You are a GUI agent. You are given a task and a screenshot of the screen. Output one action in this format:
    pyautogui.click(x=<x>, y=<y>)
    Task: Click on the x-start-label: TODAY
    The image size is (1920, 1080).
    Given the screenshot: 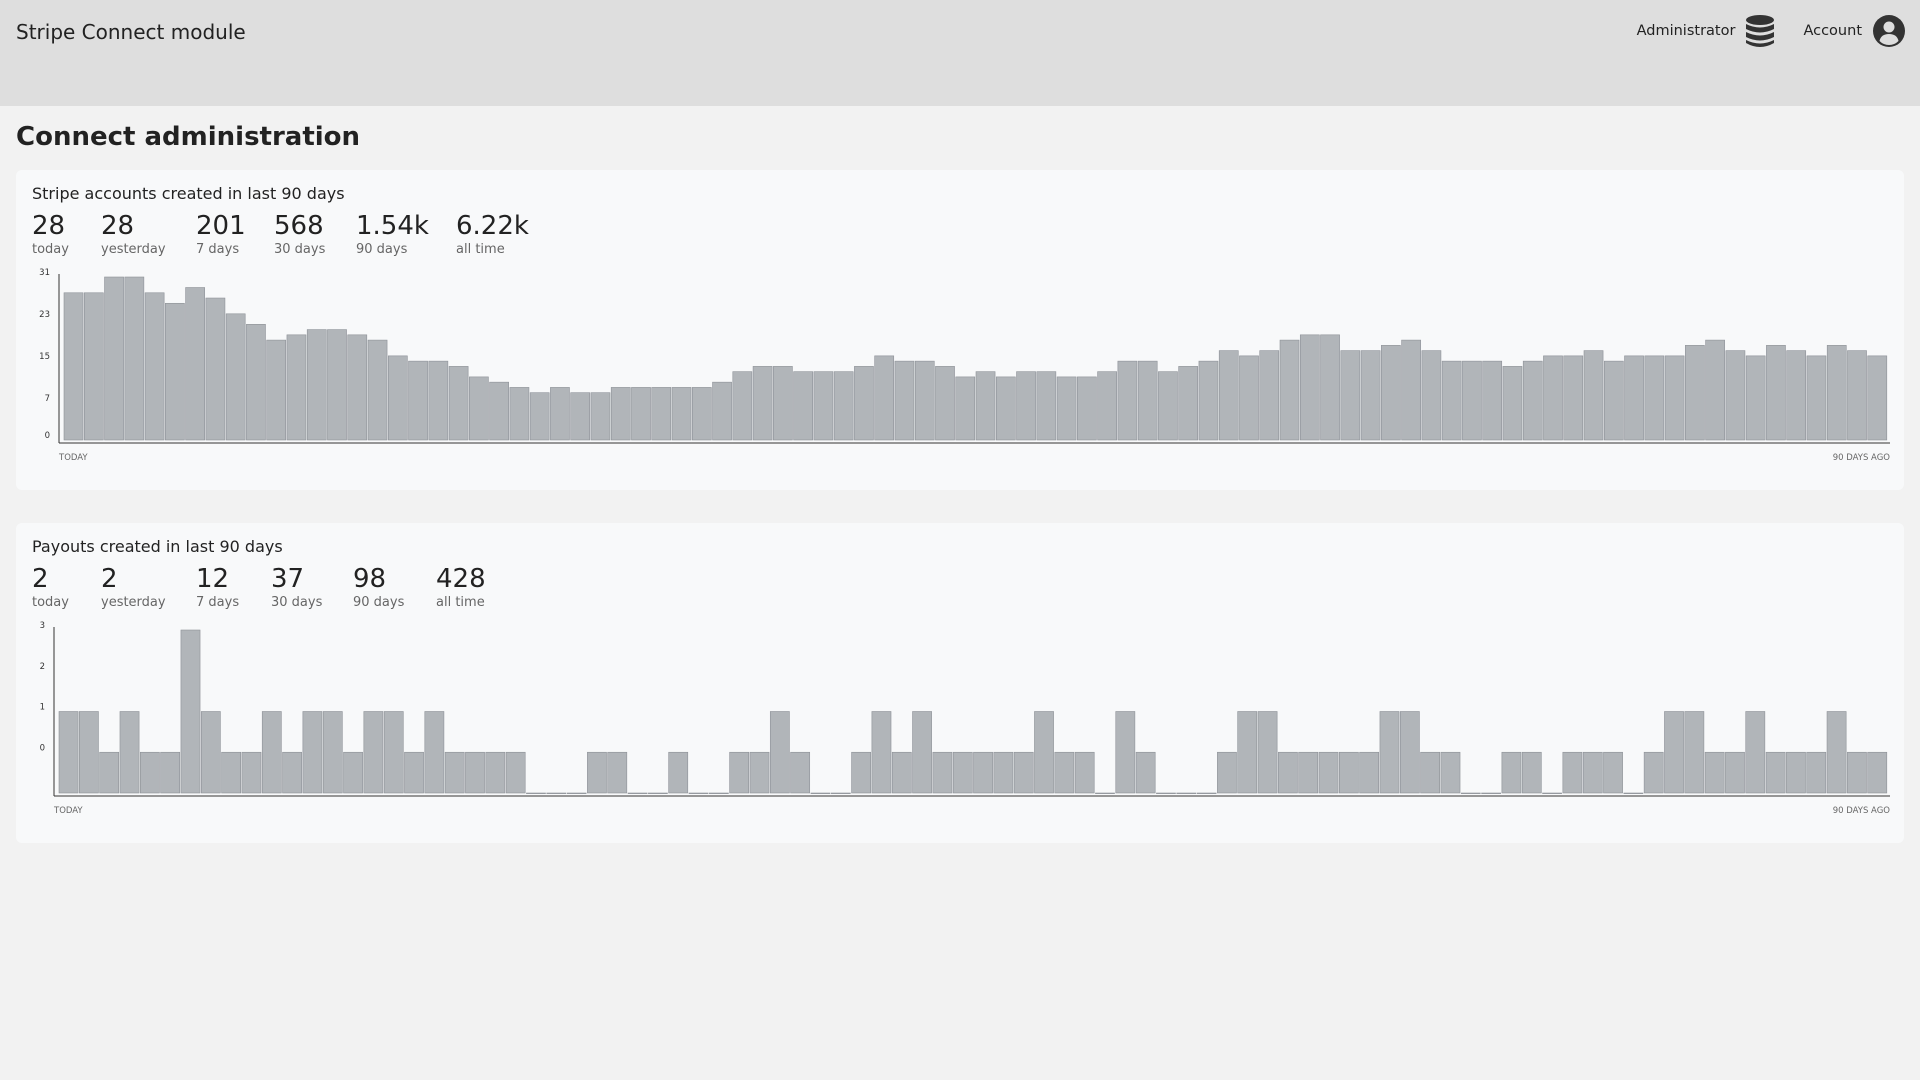 What is the action you would take?
    pyautogui.click(x=68, y=811)
    